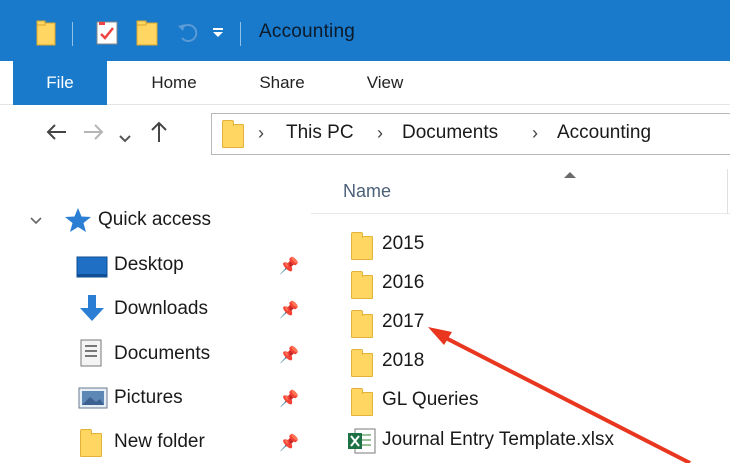 The image size is (730, 463). Describe the element at coordinates (727, 191) in the screenshot. I see `column-divider` at that location.